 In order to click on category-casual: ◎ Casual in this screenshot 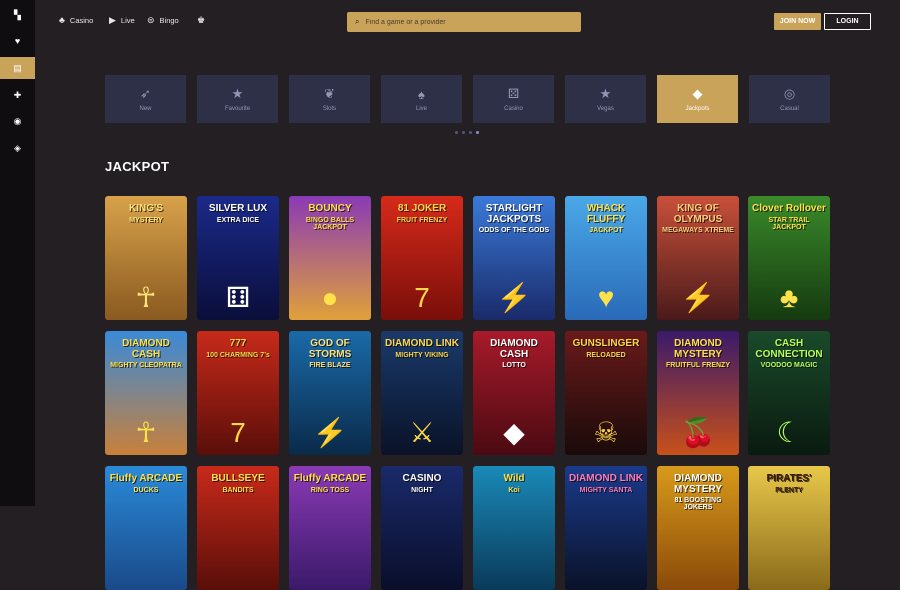, I will do `click(789, 99)`.